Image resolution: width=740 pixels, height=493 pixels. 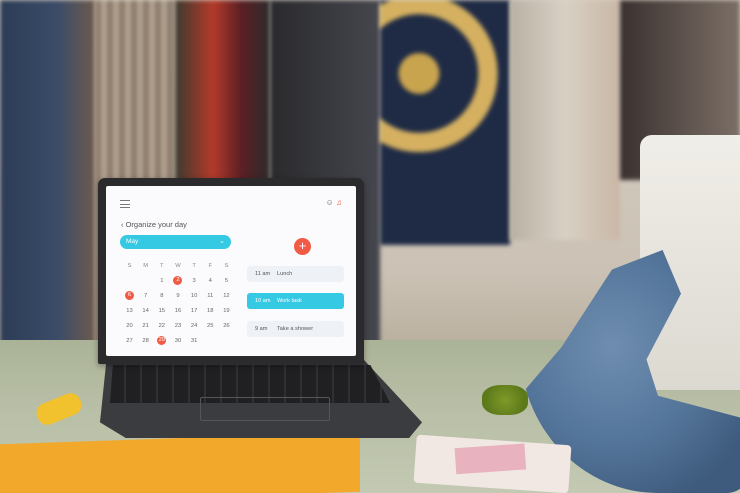 I want to click on calendar-day: 1, so click(x=161, y=281).